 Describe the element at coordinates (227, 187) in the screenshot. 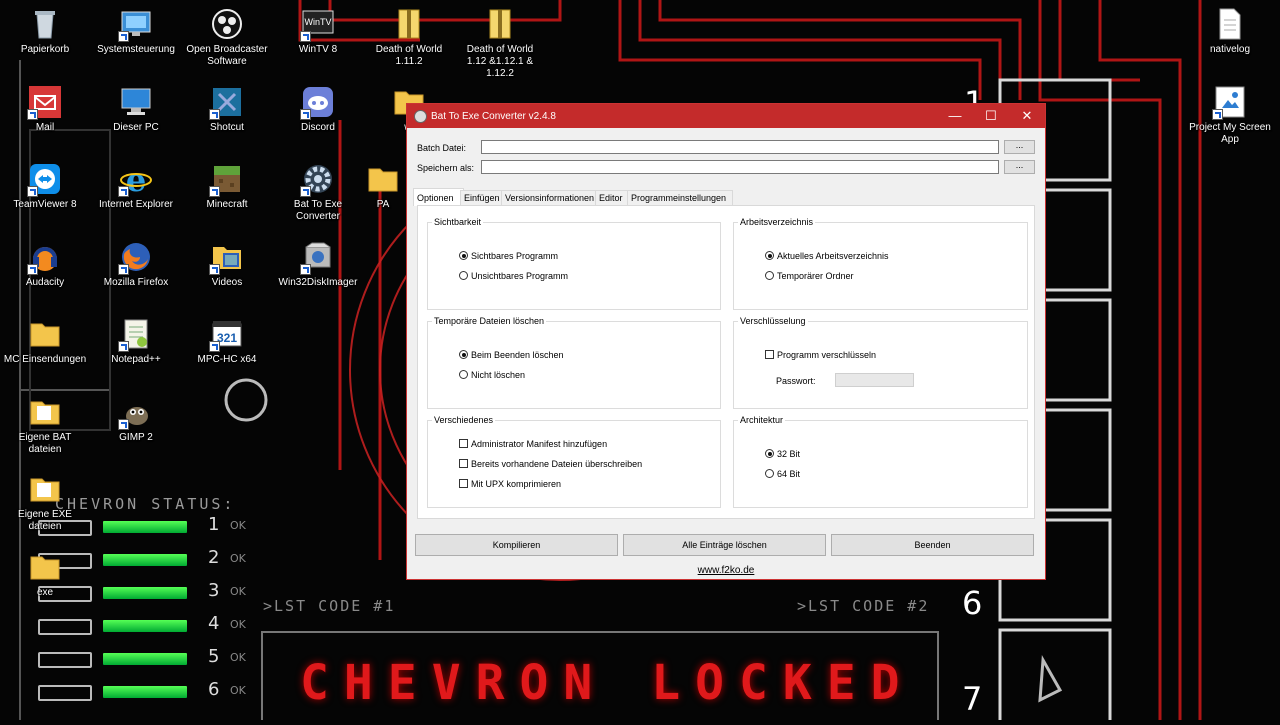

I see `desktop-icon-minecraft: Minecraft` at that location.